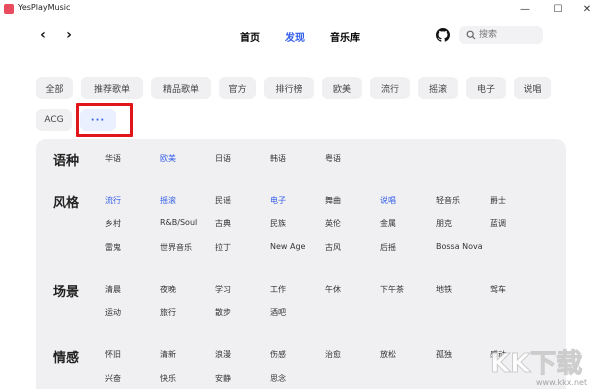  Describe the element at coordinates (113, 200) in the screenshot. I see `tag-item: 流行` at that location.